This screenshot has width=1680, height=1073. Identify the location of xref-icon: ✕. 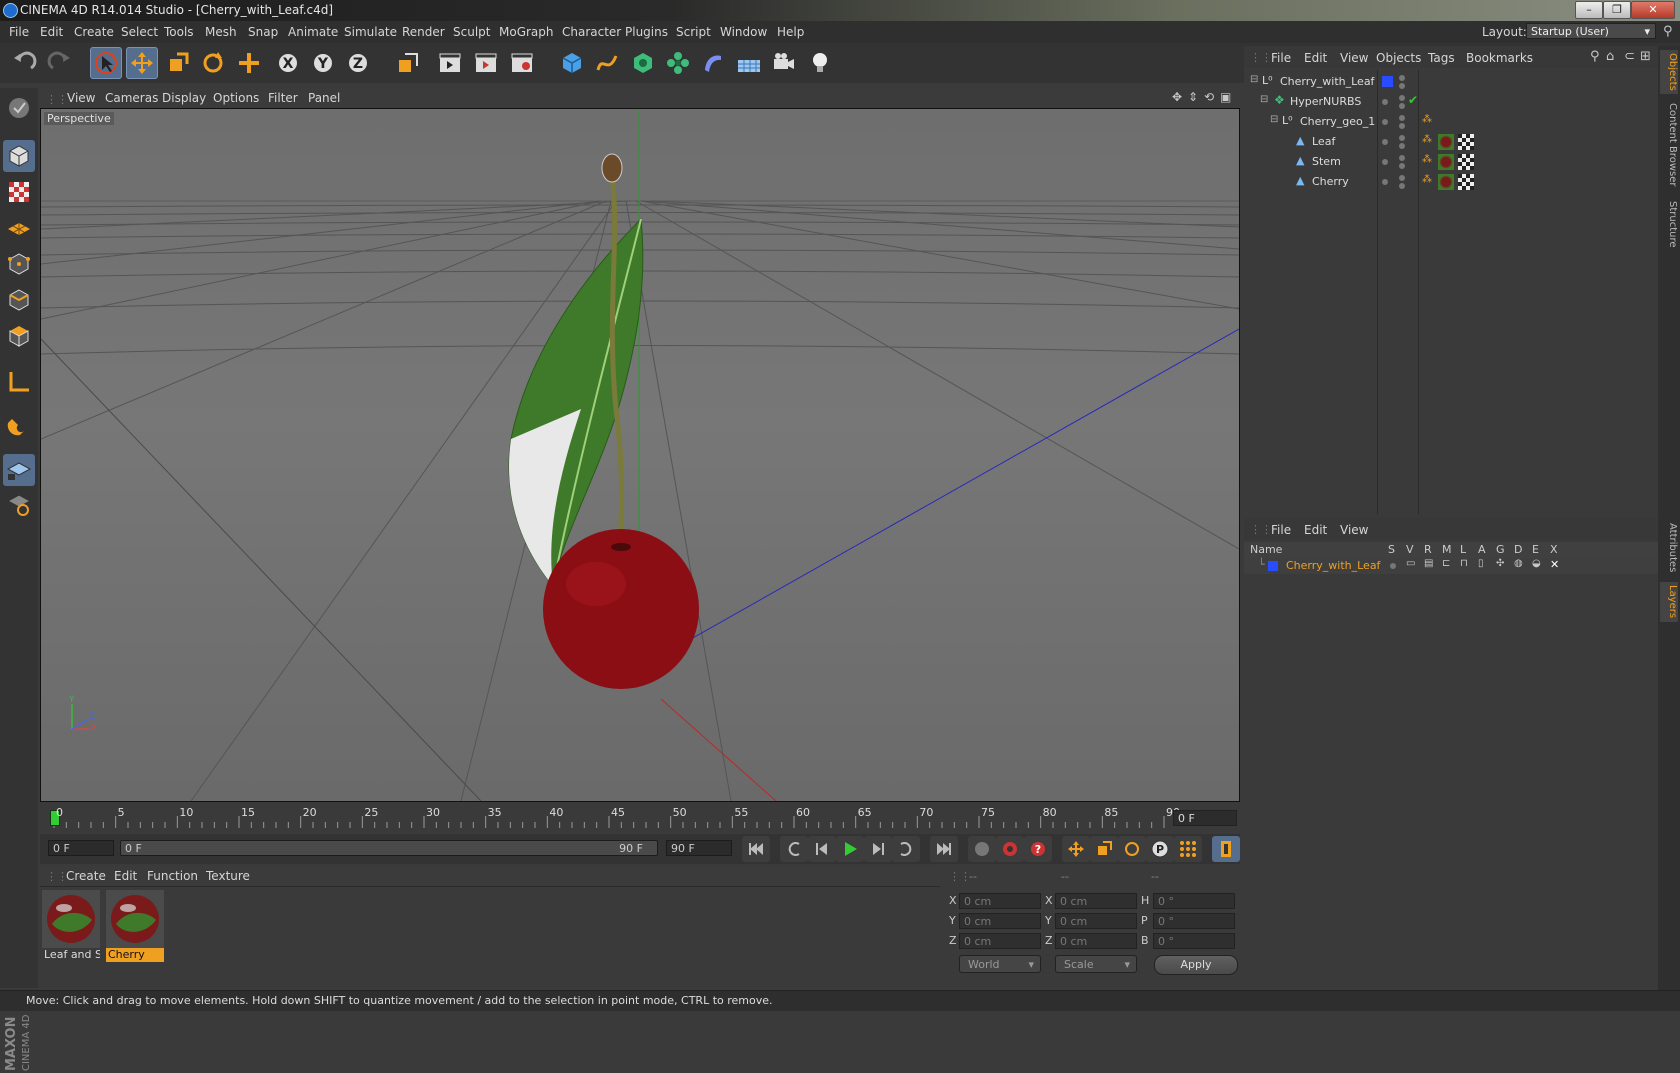
(1554, 564).